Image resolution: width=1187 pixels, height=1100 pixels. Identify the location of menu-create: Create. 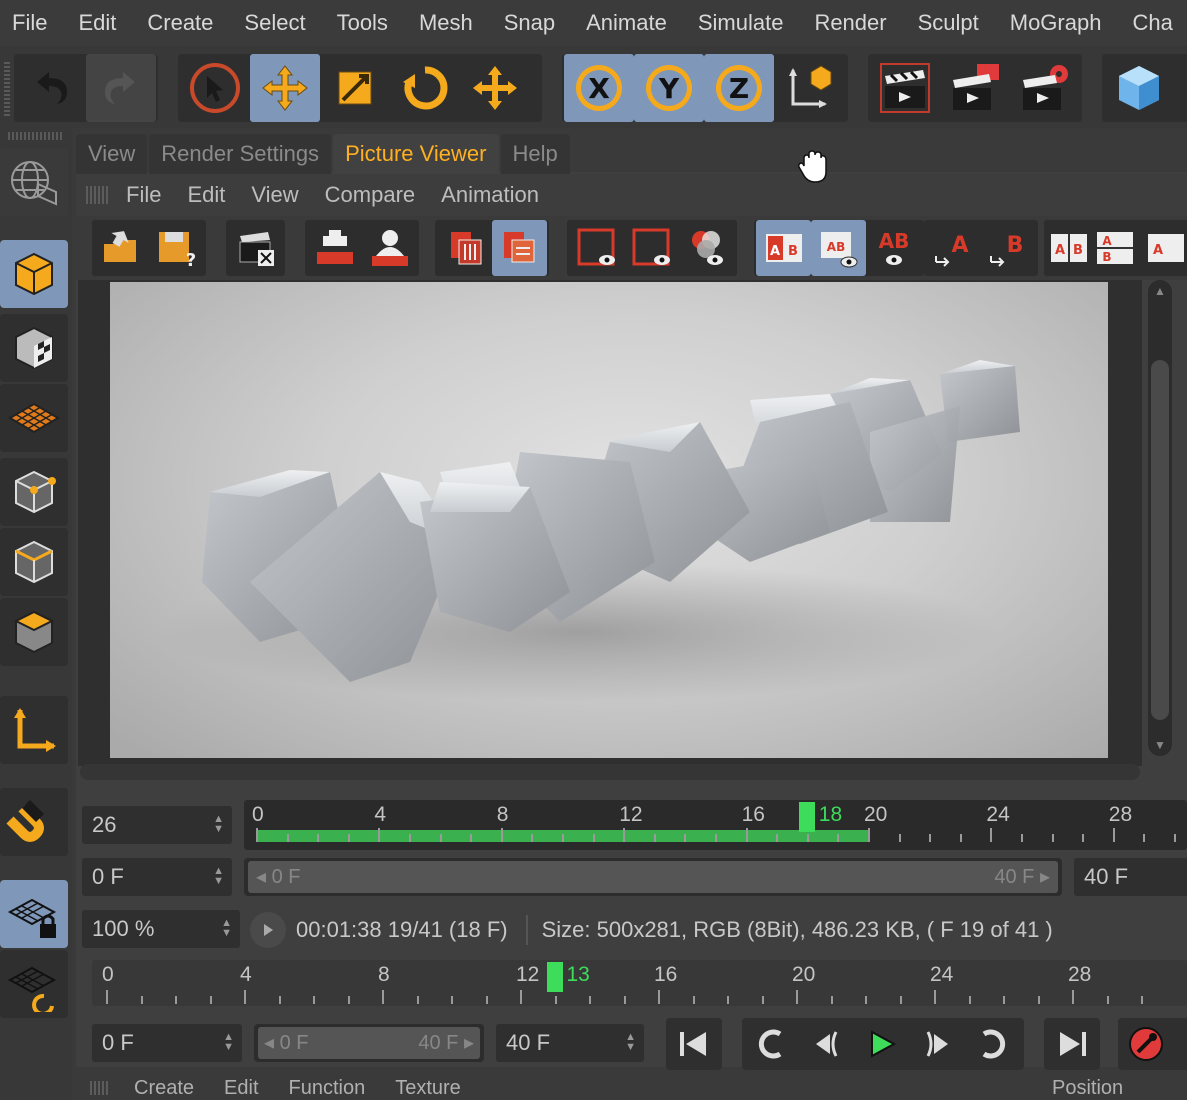
(174, 23).